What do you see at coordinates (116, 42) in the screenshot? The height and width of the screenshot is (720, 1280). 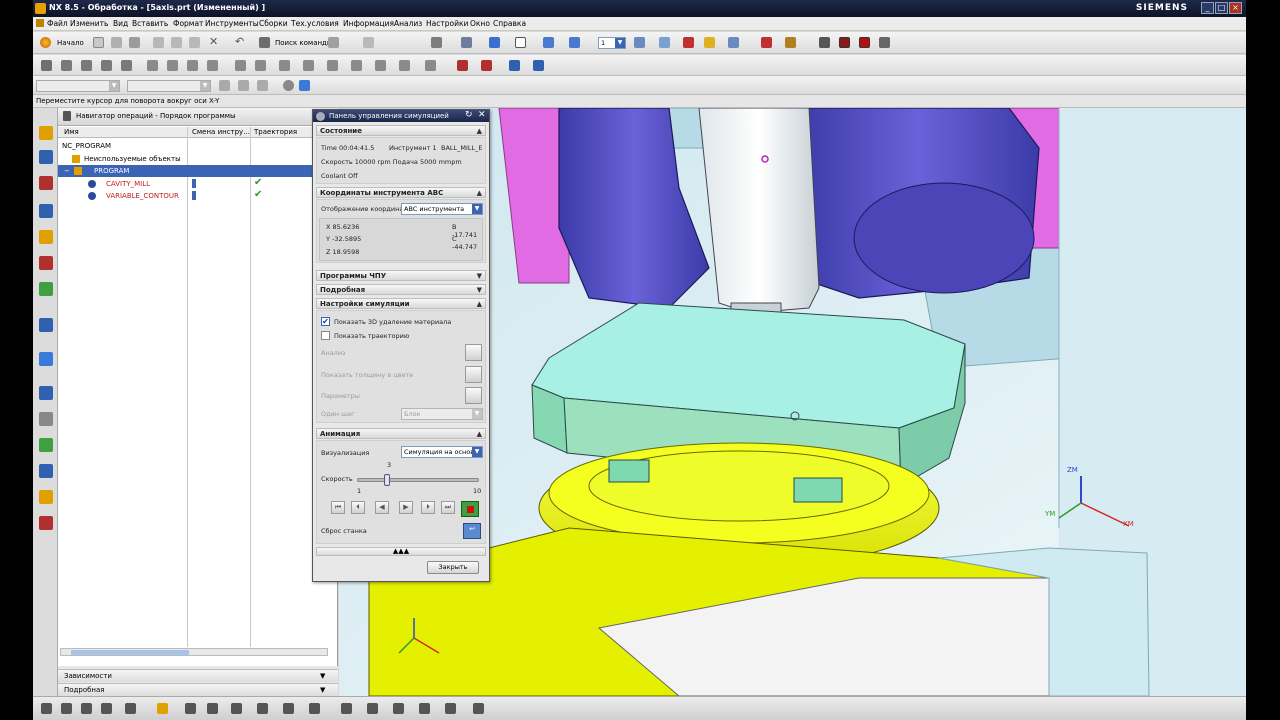 I see `open-icon` at bounding box center [116, 42].